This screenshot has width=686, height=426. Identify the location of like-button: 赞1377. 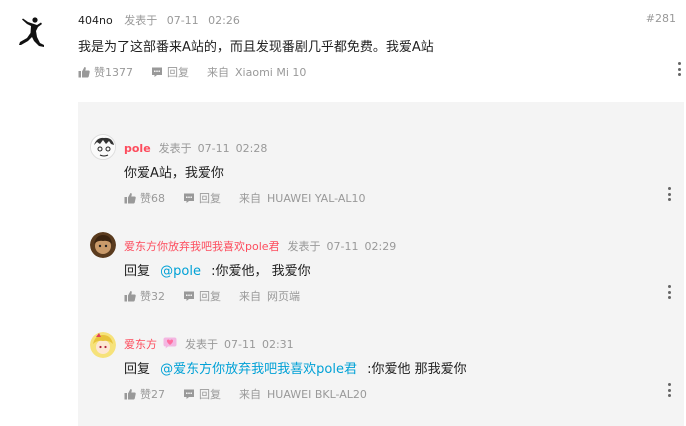
(105, 72).